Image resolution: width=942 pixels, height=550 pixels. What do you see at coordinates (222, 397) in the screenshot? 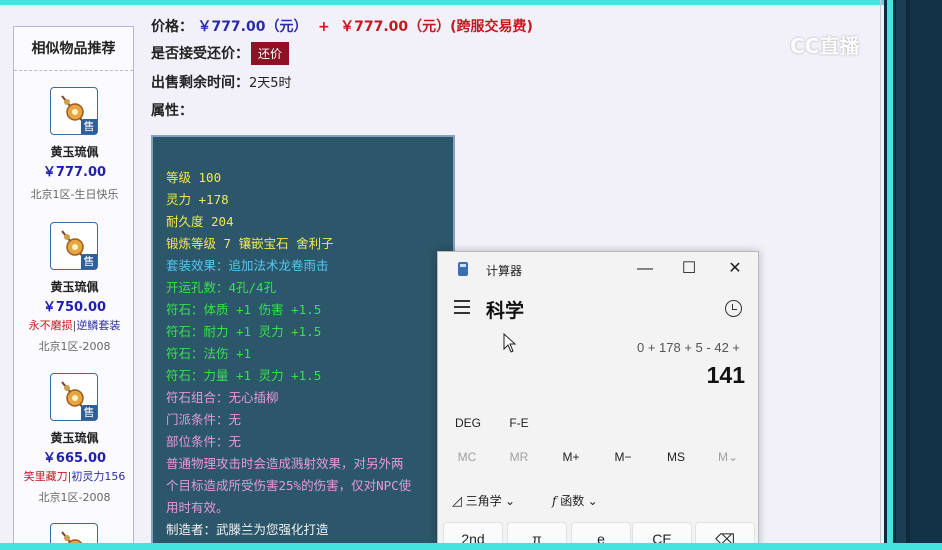
I see `attribute-line: 符石组合：无心插柳` at bounding box center [222, 397].